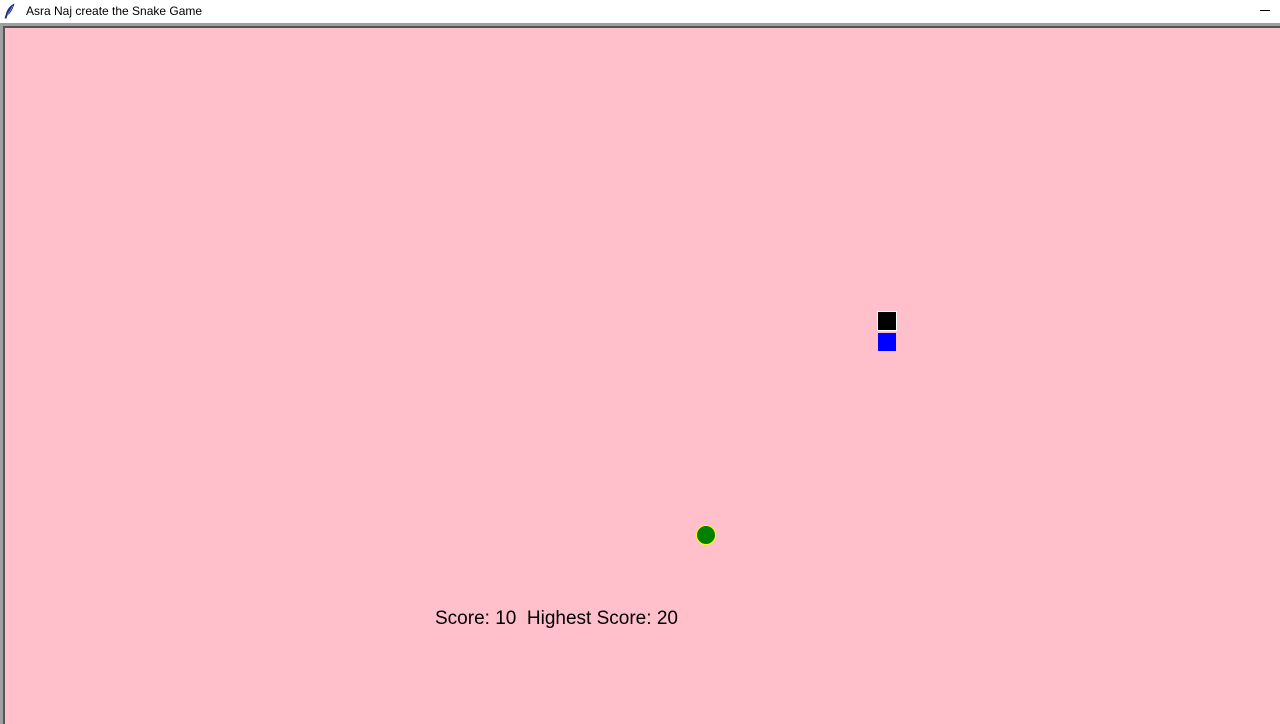 This screenshot has width=1280, height=724. I want to click on highest-score-value: 20, so click(667, 618).